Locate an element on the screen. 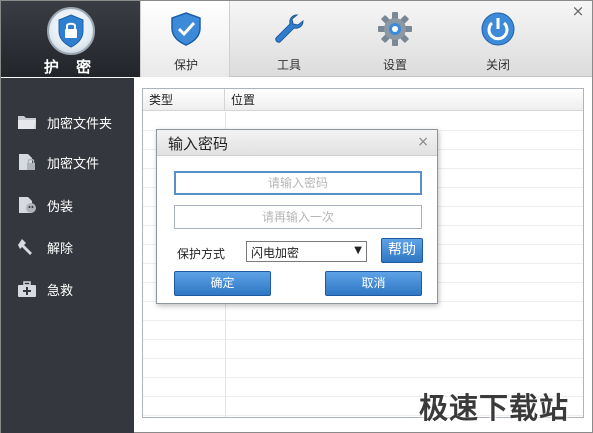  first-aid-kit-icon is located at coordinates (27, 289).